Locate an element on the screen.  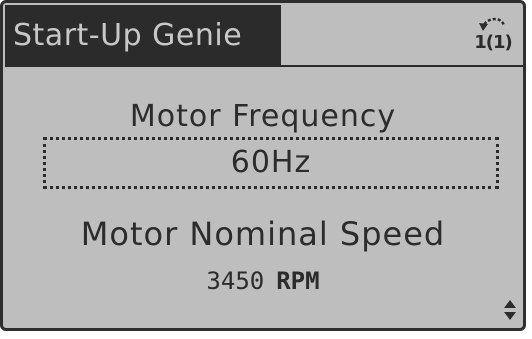
motor-speed-unit: RPM is located at coordinates (298, 281).